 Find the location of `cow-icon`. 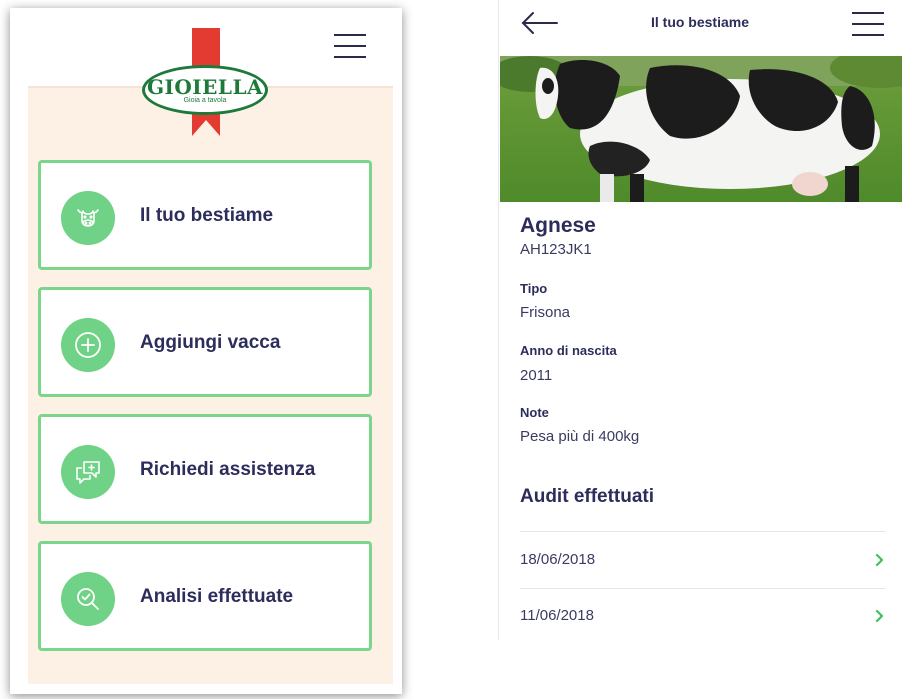

cow-icon is located at coordinates (88, 218).